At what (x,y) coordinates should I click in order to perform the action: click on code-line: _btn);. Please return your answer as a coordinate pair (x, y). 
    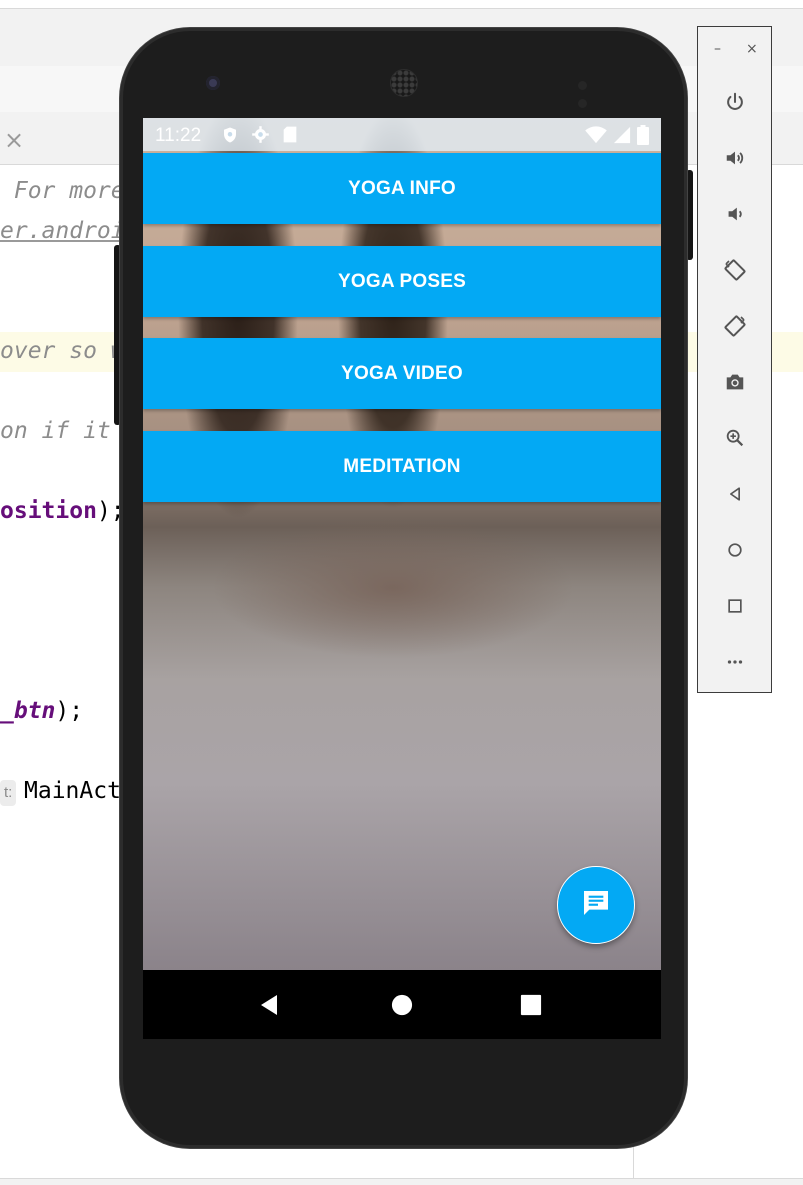
    Looking at the image, I should click on (41, 711).